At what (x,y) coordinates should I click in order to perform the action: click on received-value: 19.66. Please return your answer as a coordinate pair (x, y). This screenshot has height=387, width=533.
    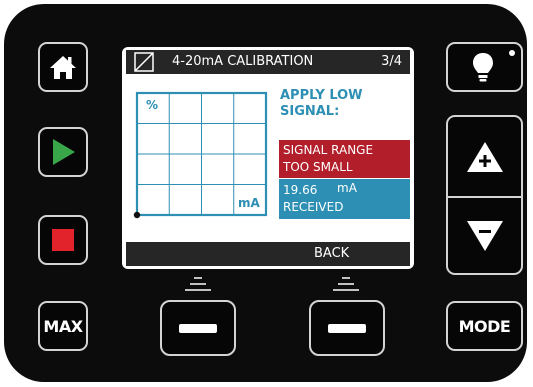
    Looking at the image, I should click on (300, 190).